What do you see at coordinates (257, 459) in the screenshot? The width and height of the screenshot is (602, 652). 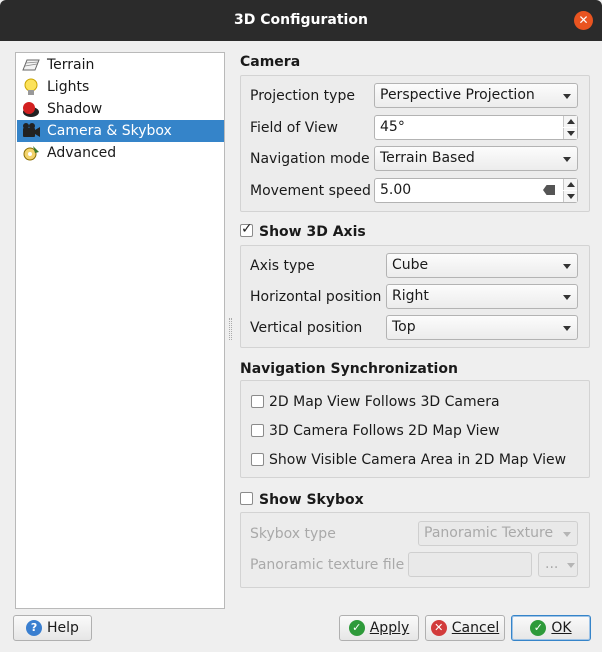 I see `show-camera-area-checkbox` at bounding box center [257, 459].